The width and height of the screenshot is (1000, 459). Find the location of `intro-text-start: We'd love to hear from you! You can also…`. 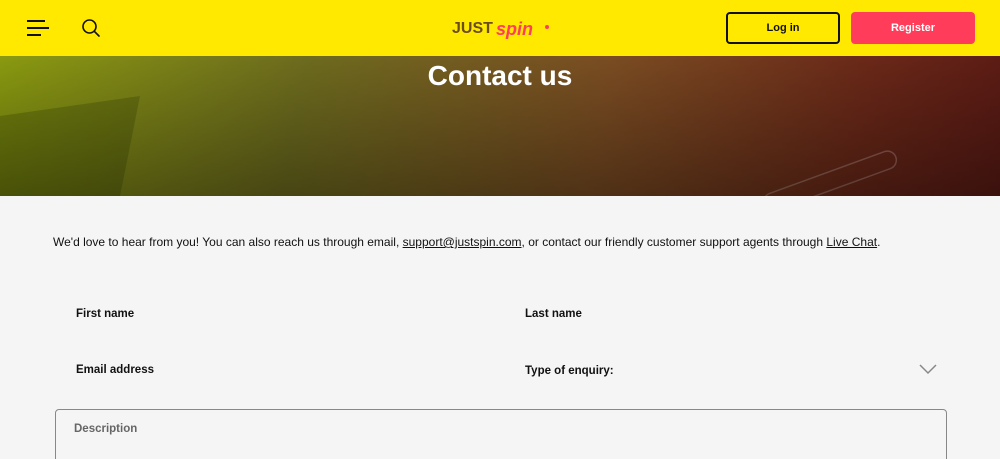

intro-text-start: We'd love to hear from you! You can also… is located at coordinates (226, 242).